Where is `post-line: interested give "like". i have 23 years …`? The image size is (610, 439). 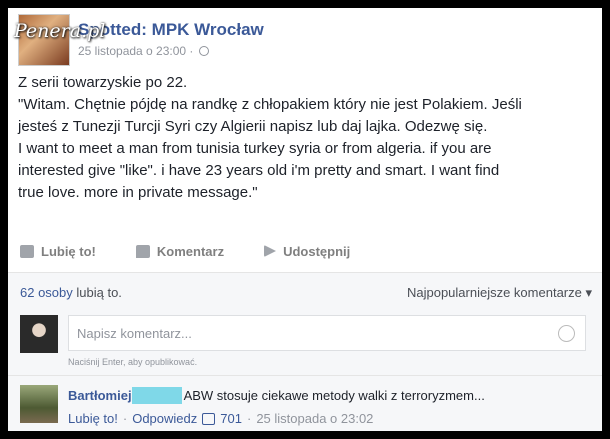
post-line: interested give "like". i have 23 years … is located at coordinates (259, 170).